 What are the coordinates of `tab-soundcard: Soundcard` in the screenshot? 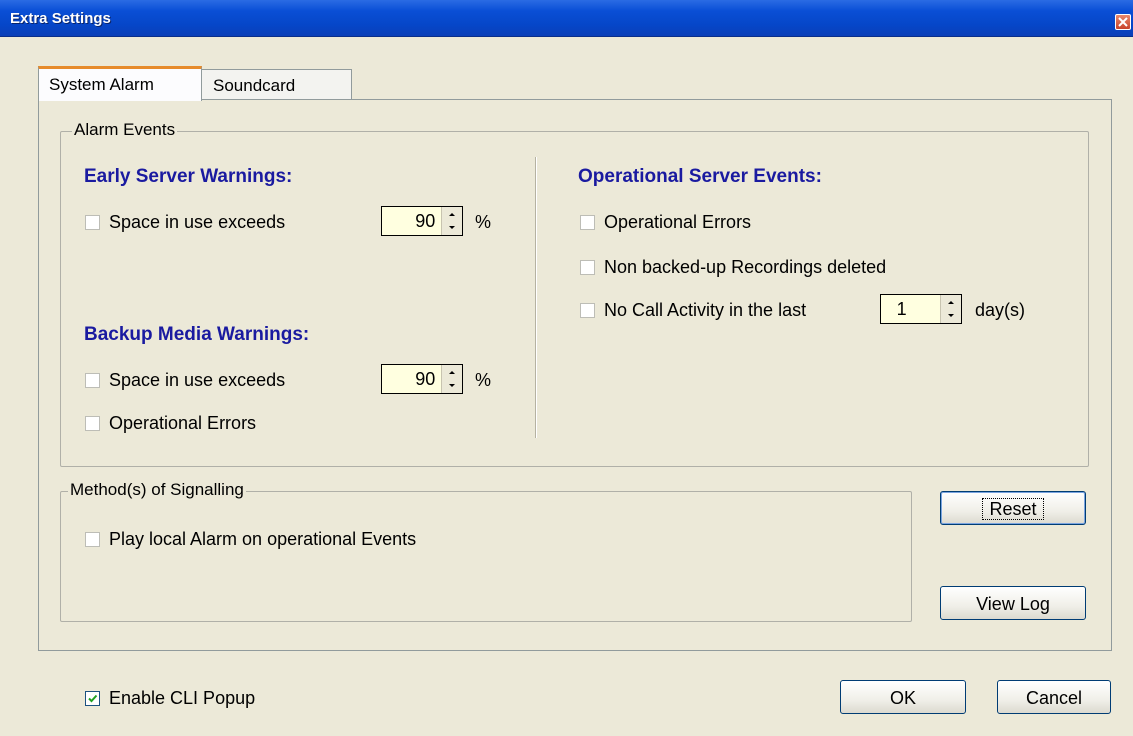 It's located at (276, 84).